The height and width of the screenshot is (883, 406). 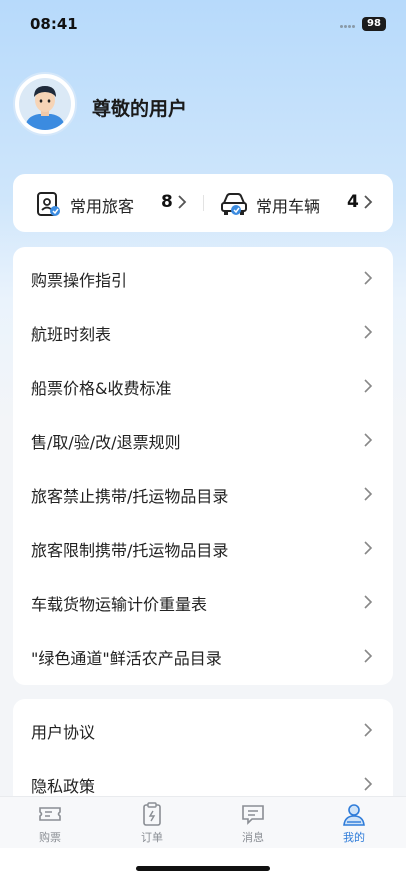 I want to click on tab-buy-ticket: 购票, so click(x=50, y=823).